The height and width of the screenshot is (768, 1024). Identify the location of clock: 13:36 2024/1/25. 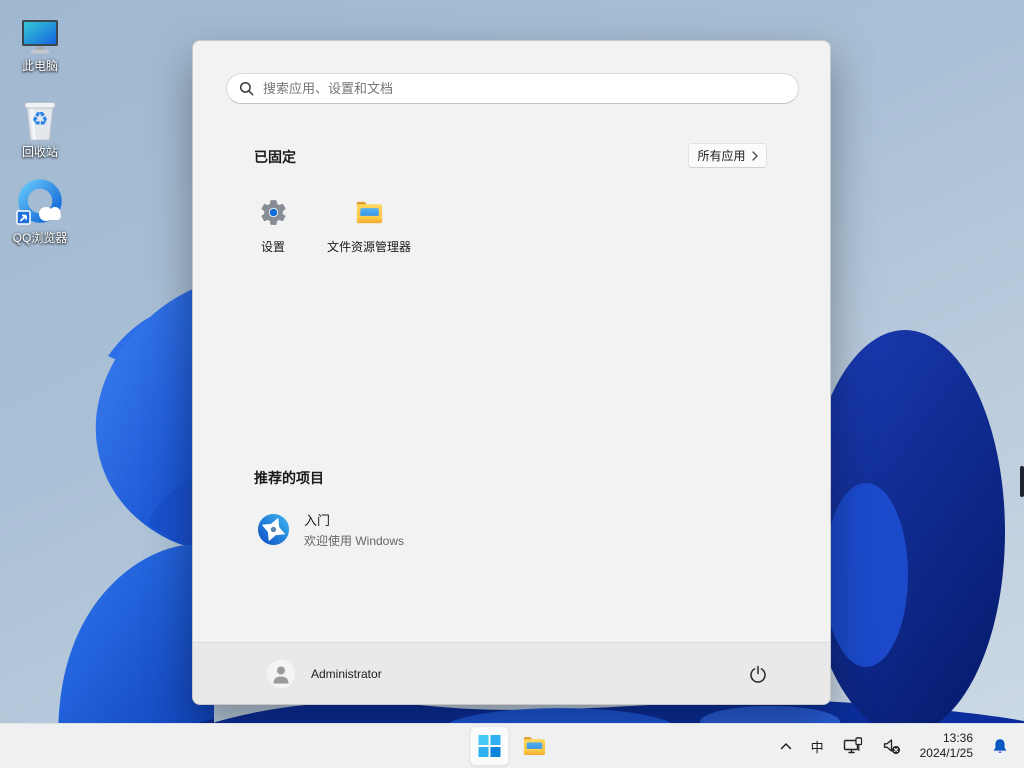
(946, 746).